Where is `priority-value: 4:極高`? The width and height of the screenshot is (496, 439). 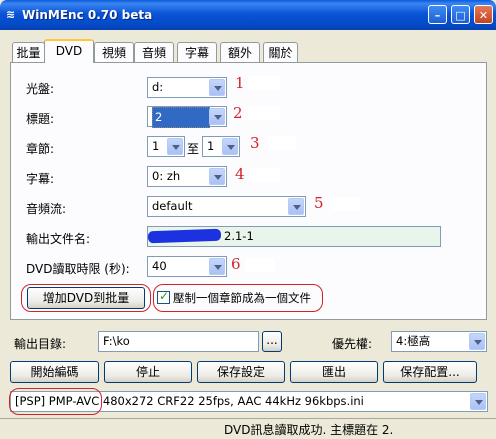
priority-value: 4:極高 is located at coordinates (413, 341).